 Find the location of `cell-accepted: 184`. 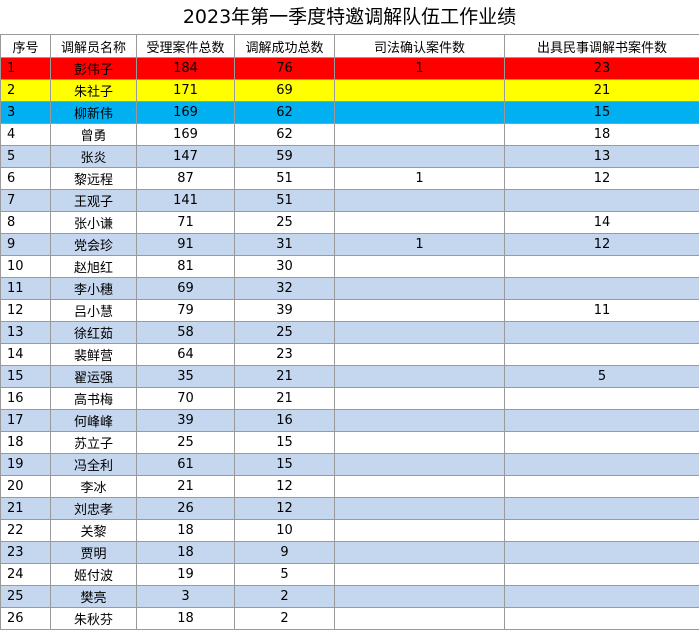

cell-accepted: 184 is located at coordinates (186, 69).